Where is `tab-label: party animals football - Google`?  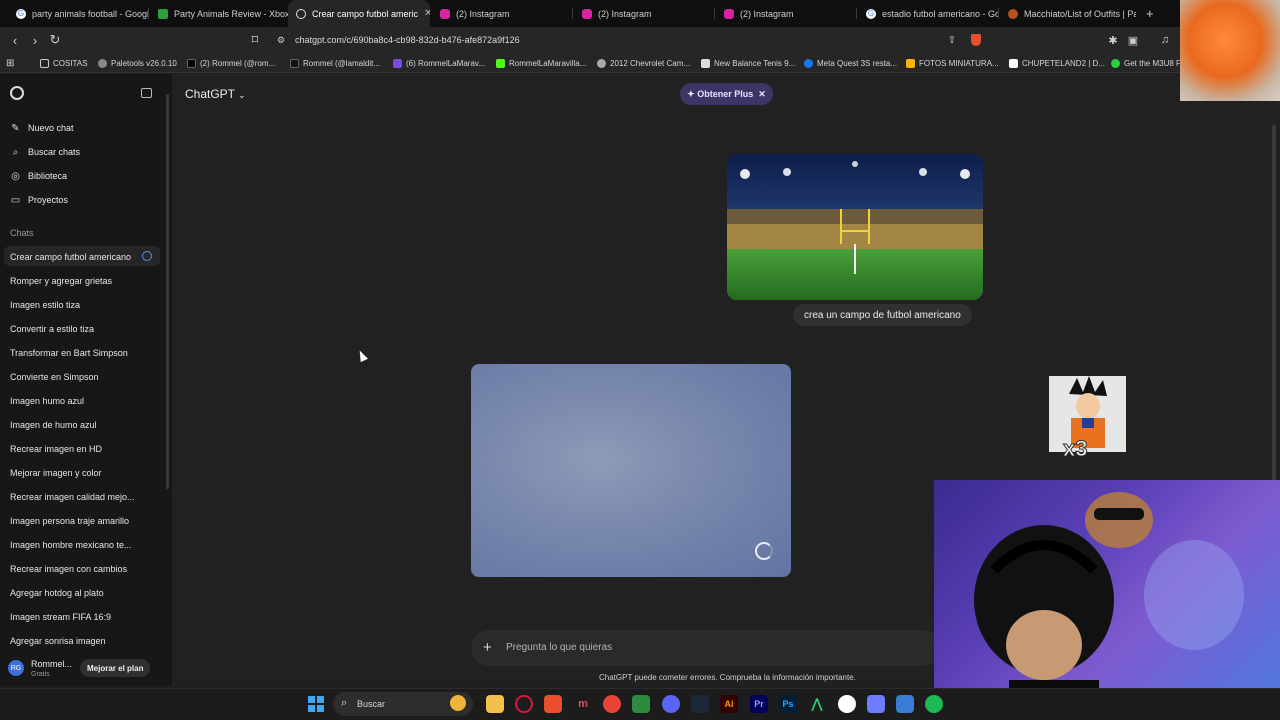
tab-label: party animals football - Google is located at coordinates (90, 13).